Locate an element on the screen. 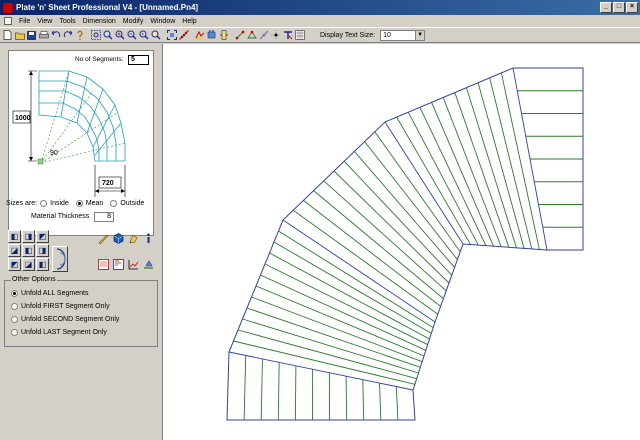  sizes-row: Sizes are: Inside Mean Outside is located at coordinates (77, 203).